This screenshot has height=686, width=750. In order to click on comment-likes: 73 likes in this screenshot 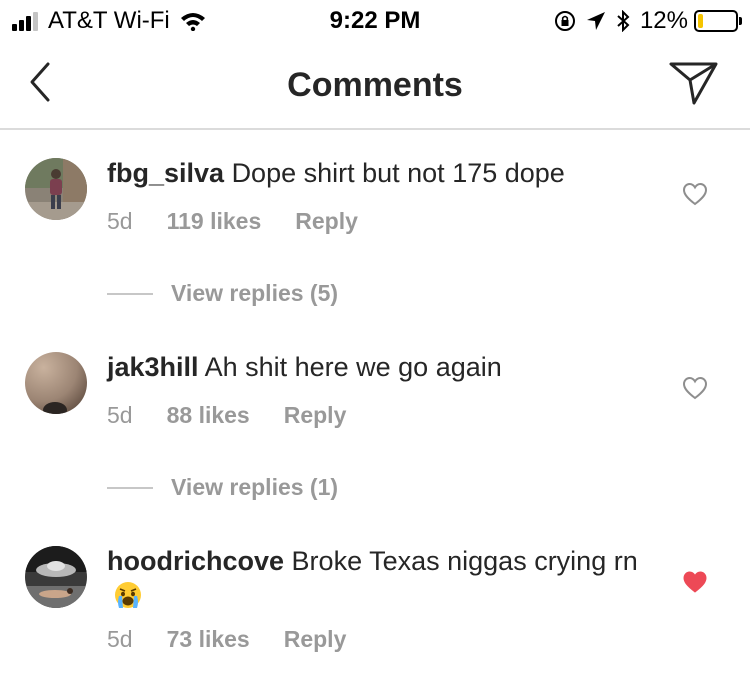, I will do `click(208, 639)`.